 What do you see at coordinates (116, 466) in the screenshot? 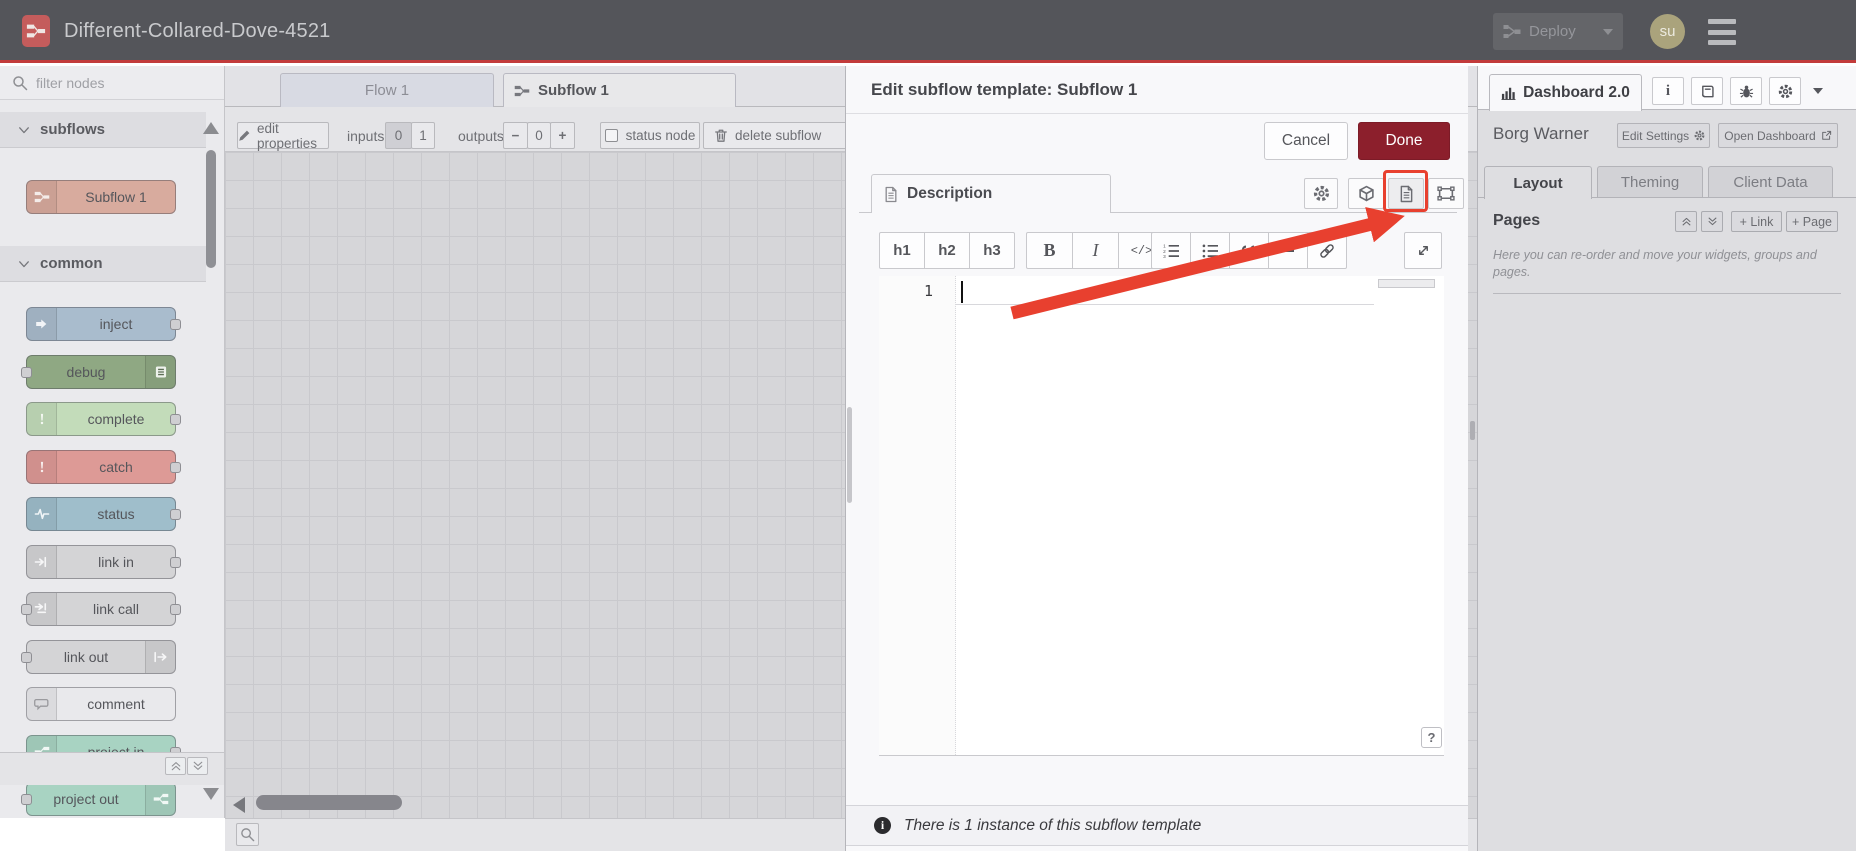
I see `palette-node-label: catch` at bounding box center [116, 466].